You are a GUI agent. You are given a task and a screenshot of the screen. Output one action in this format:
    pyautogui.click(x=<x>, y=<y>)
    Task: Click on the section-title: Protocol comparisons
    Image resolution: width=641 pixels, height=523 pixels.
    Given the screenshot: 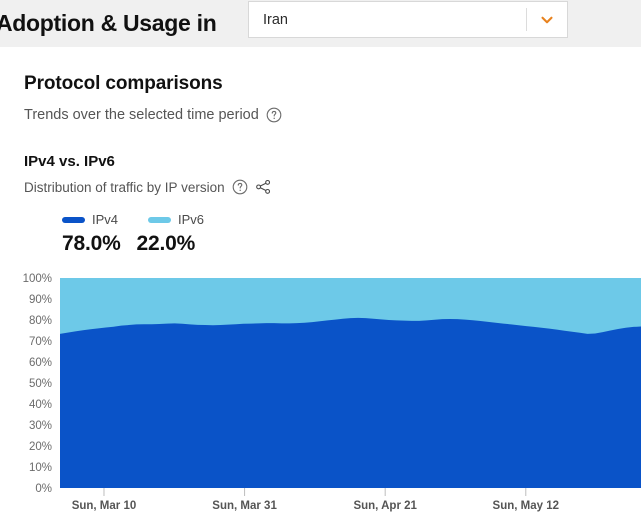 What is the action you would take?
    pyautogui.click(x=123, y=83)
    